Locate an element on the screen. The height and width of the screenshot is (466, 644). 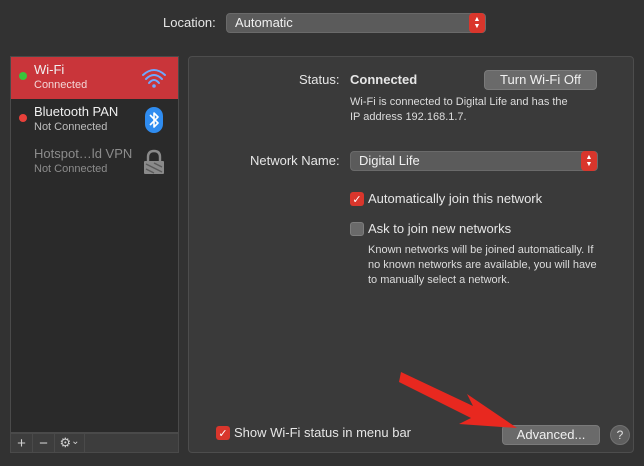
service-list-toolbar: + − ⚙ ⌄ is located at coordinates (94, 443).